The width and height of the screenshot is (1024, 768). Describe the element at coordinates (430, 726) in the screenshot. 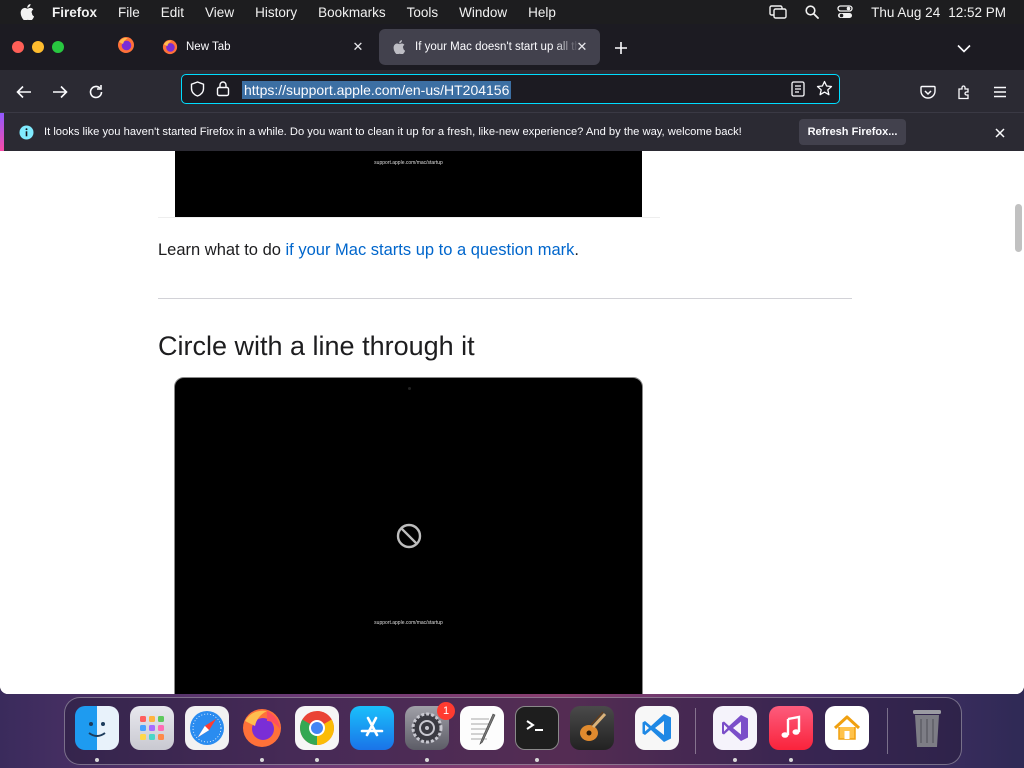

I see `system-settings-icon: 1` at that location.